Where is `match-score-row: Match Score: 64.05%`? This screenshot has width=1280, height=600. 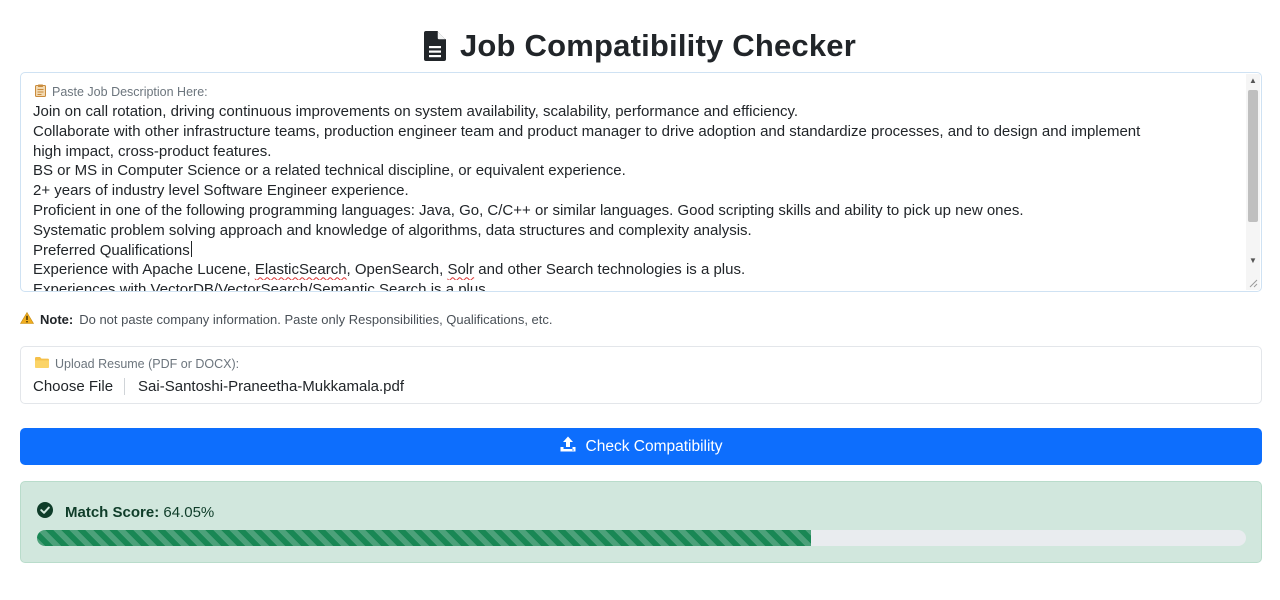
match-score-row: Match Score: 64.05% is located at coordinates (125, 512).